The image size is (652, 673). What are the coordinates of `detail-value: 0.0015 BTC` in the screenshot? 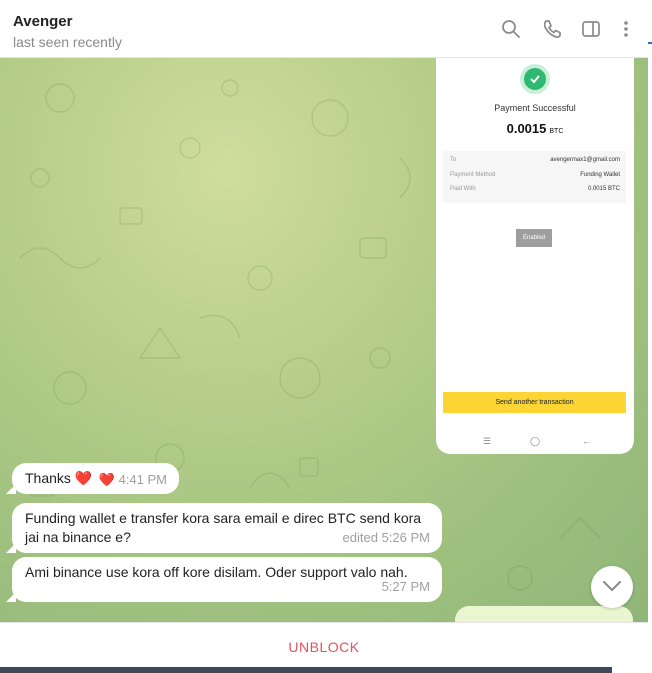 It's located at (603, 189).